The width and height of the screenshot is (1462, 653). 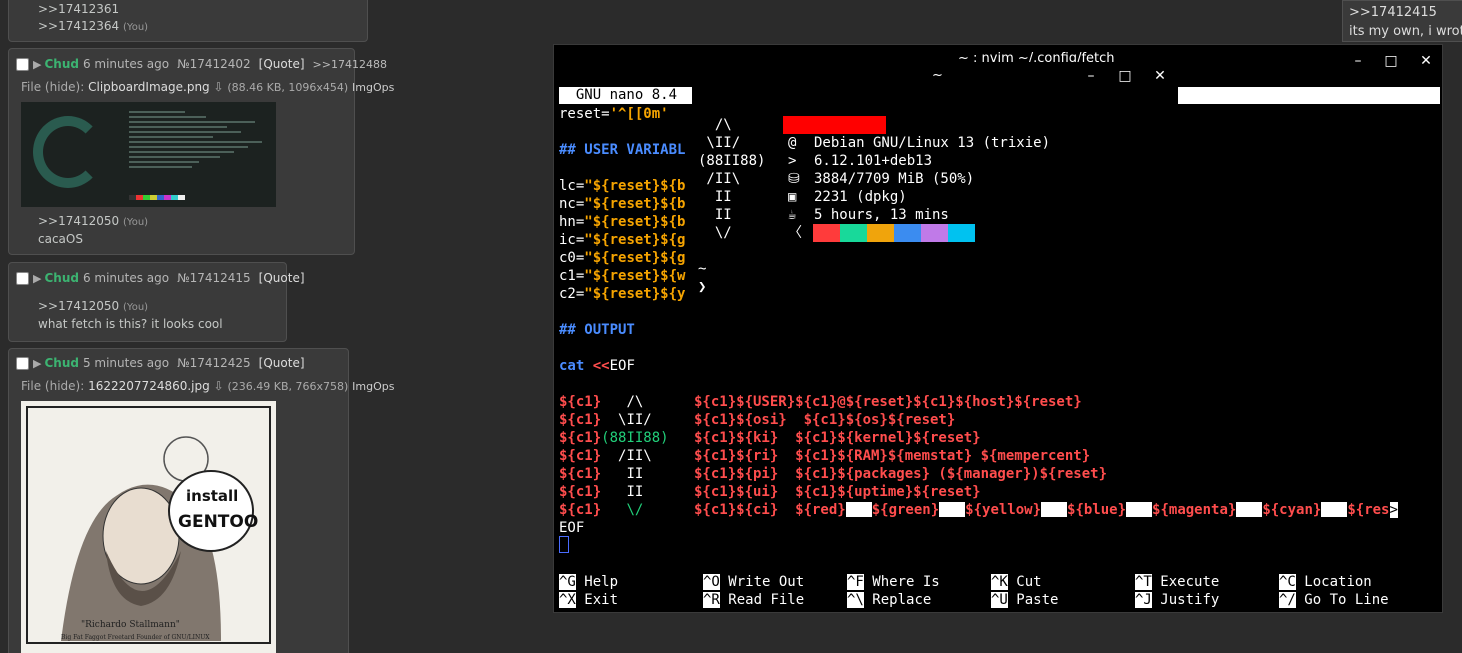 I want to click on post-time: 5 minutes ago, so click(x=126, y=363).